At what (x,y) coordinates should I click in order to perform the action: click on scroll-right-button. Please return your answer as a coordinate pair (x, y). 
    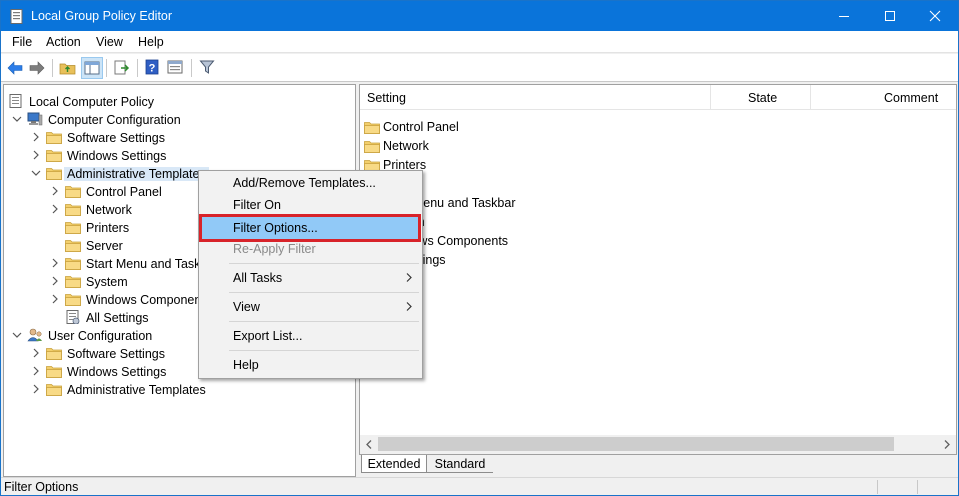
    Looking at the image, I should click on (947, 444).